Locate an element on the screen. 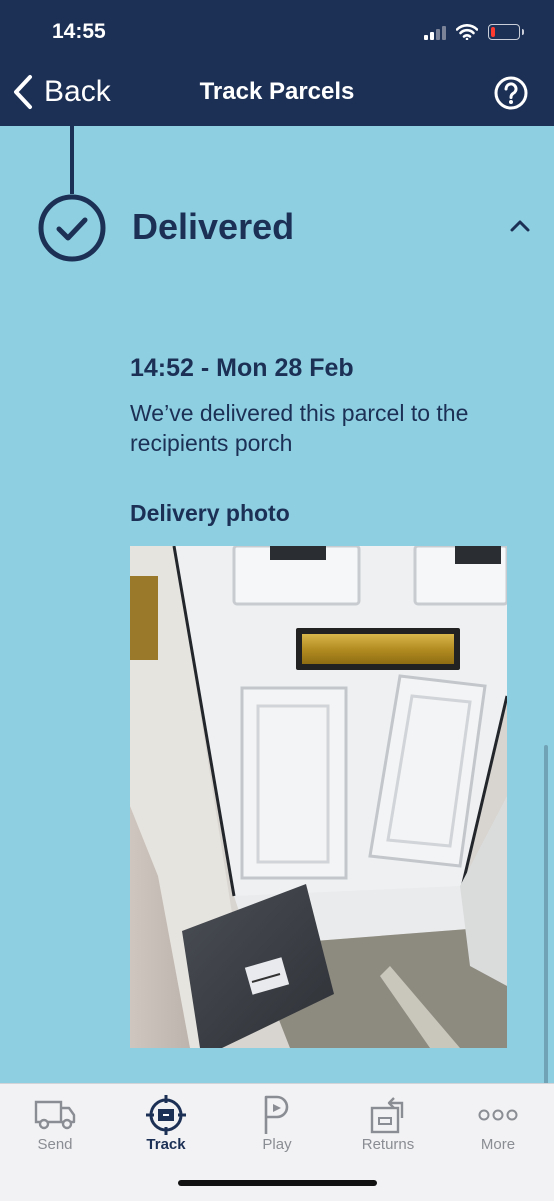 The image size is (554, 1201). status-time: 14:55 is located at coordinates (79, 31).